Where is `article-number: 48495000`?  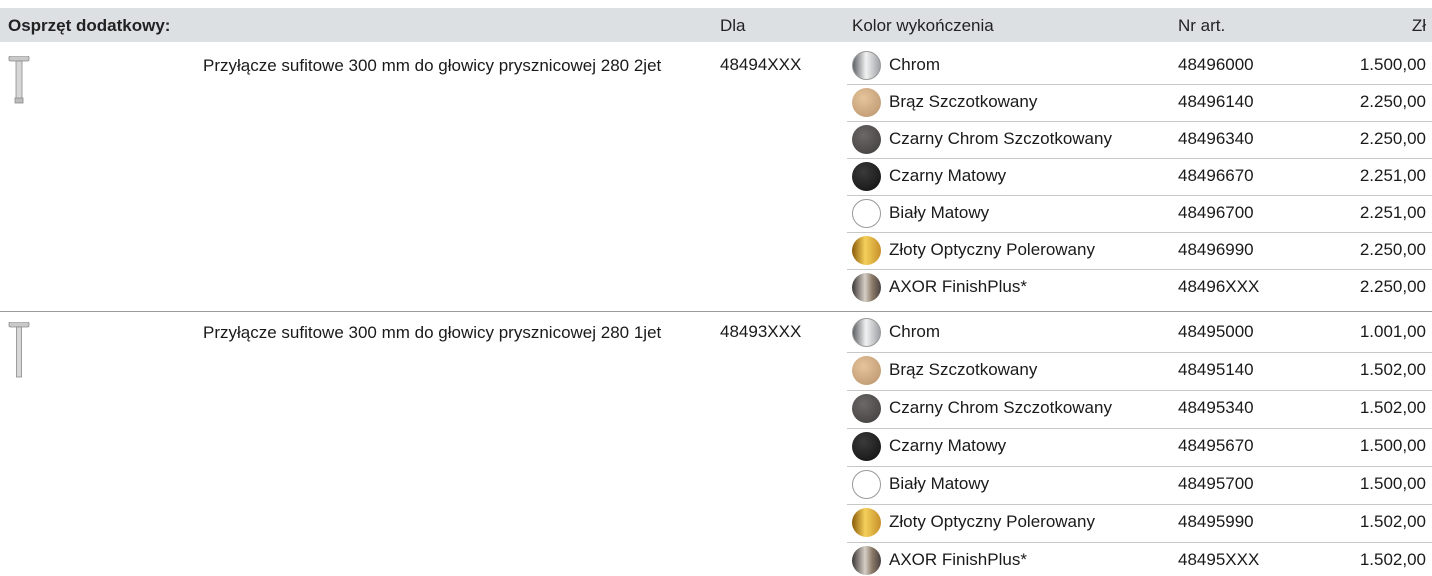
article-number: 48495000 is located at coordinates (1216, 331).